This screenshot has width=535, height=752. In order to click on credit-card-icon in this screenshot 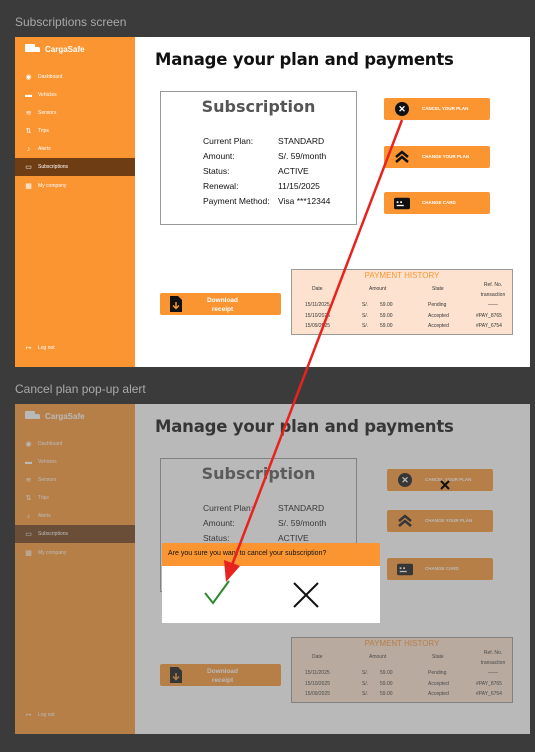, I will do `click(402, 203)`.